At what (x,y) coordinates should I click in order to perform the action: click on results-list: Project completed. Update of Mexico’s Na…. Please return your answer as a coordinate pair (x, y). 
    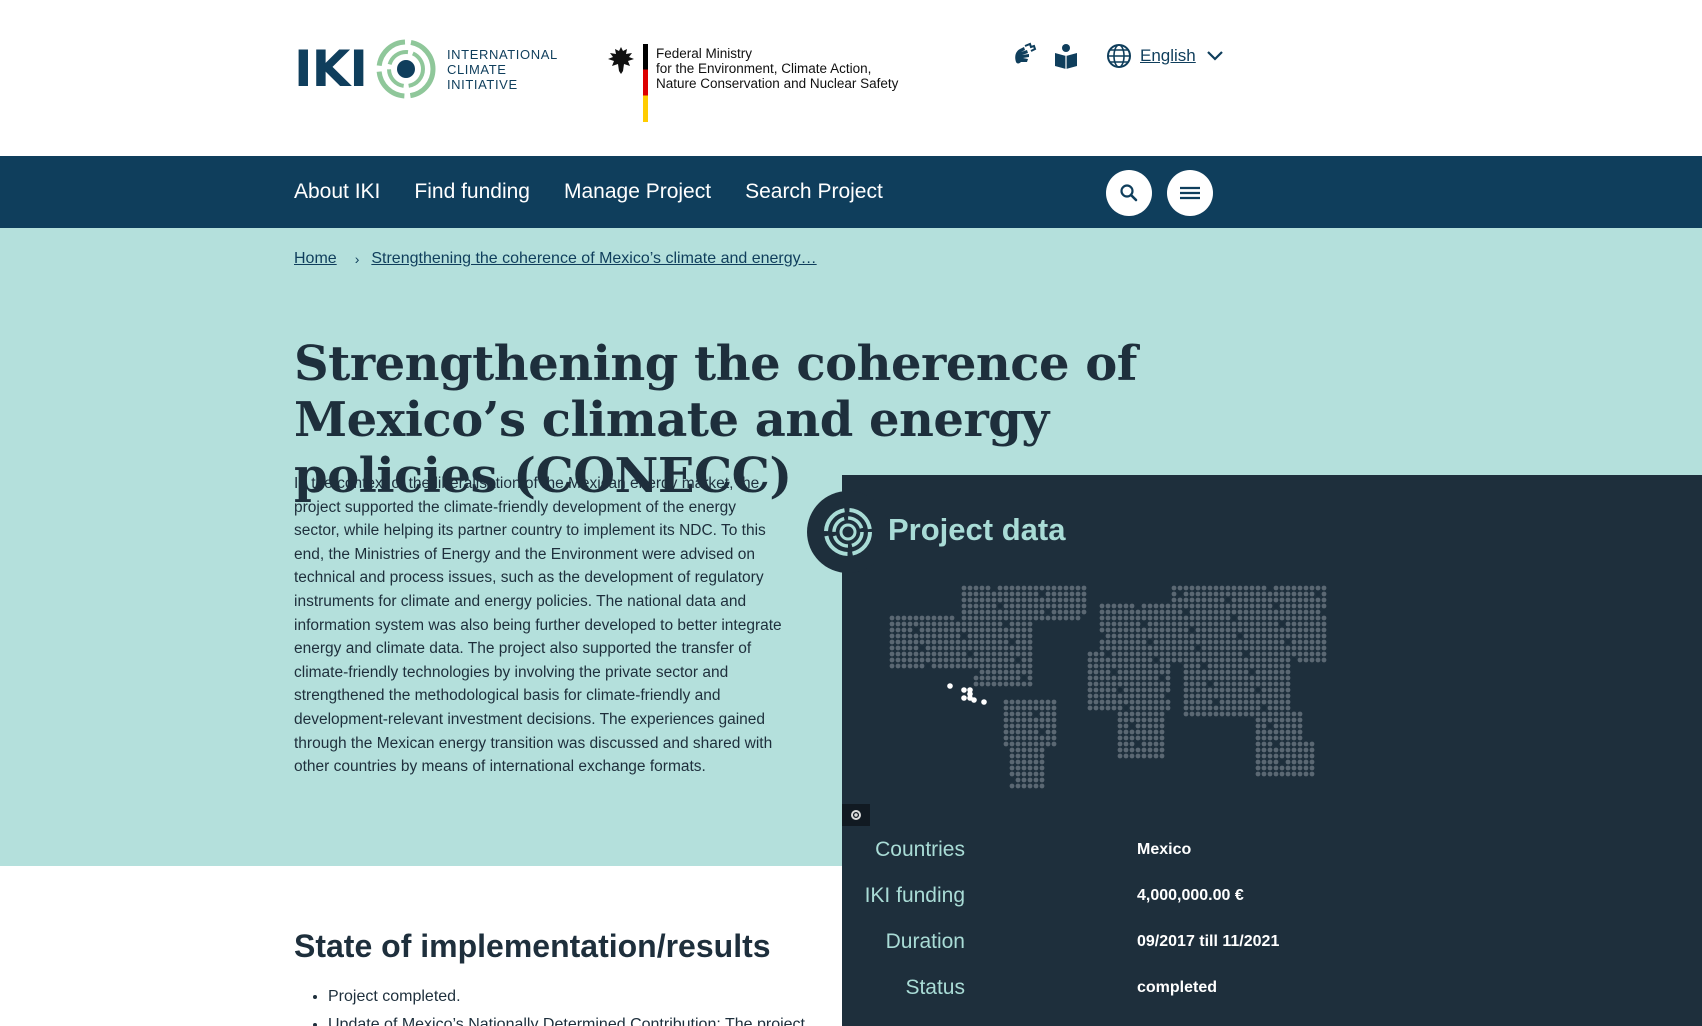
    Looking at the image, I should click on (568, 1005).